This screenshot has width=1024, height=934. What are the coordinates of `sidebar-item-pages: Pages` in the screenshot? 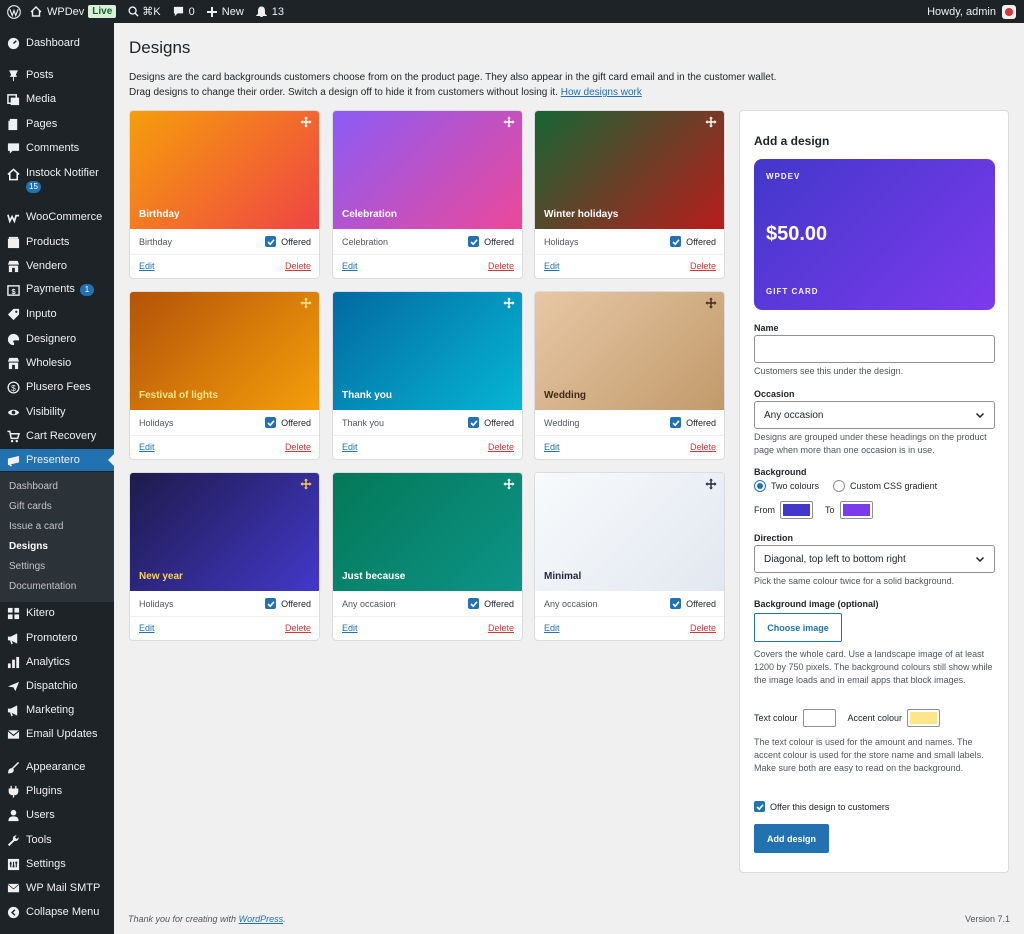 It's located at (57, 124).